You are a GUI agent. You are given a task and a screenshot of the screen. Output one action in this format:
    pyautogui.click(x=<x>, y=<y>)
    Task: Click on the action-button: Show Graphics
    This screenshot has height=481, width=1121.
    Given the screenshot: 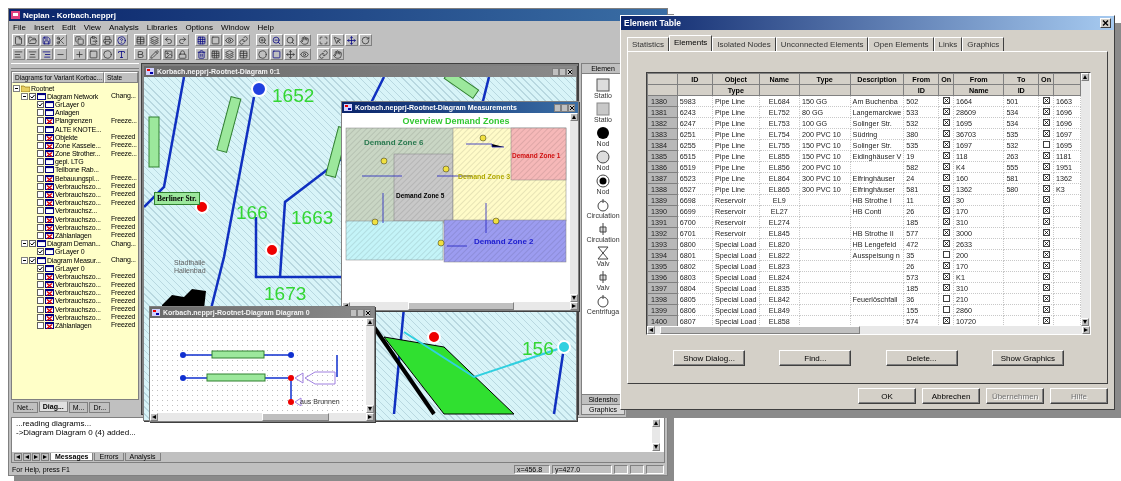 What is the action you would take?
    pyautogui.click(x=1027, y=358)
    